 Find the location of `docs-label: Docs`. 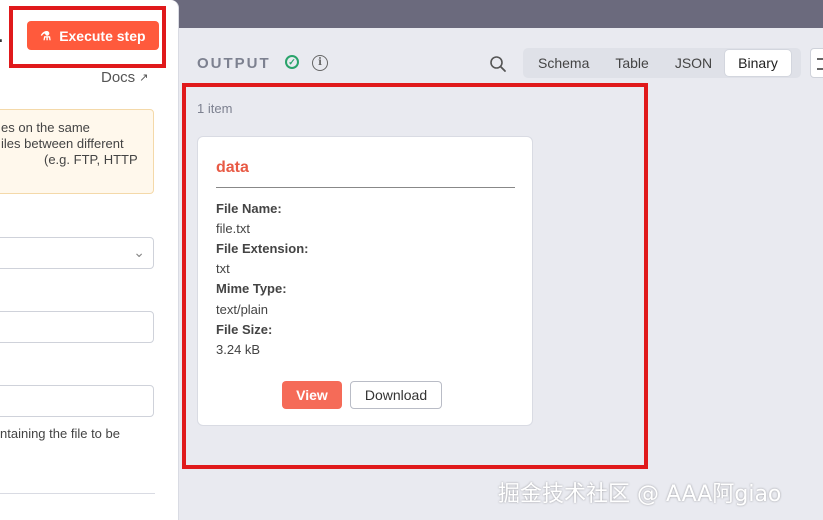

docs-label: Docs is located at coordinates (118, 77).